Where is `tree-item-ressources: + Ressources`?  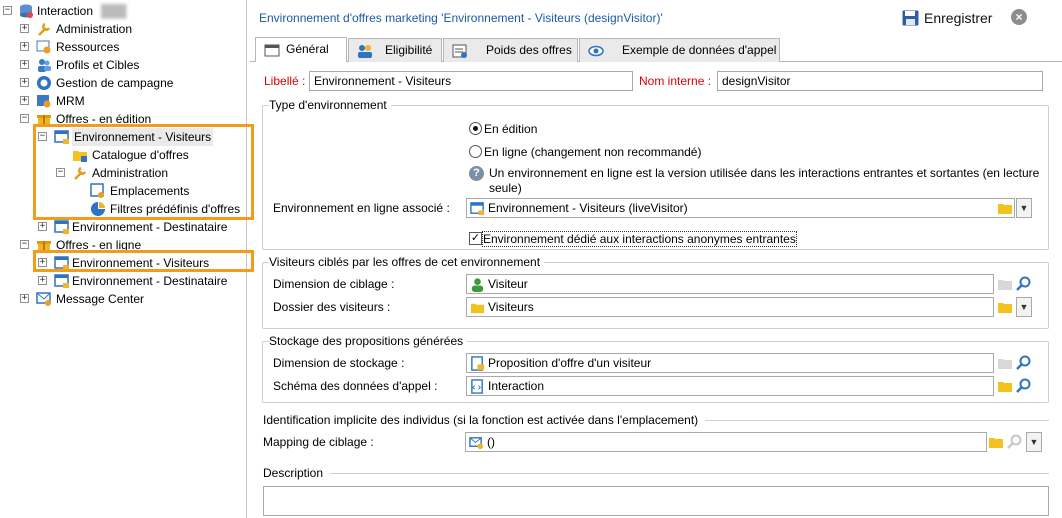
tree-item-ressources: + Ressources is located at coordinates (120, 47).